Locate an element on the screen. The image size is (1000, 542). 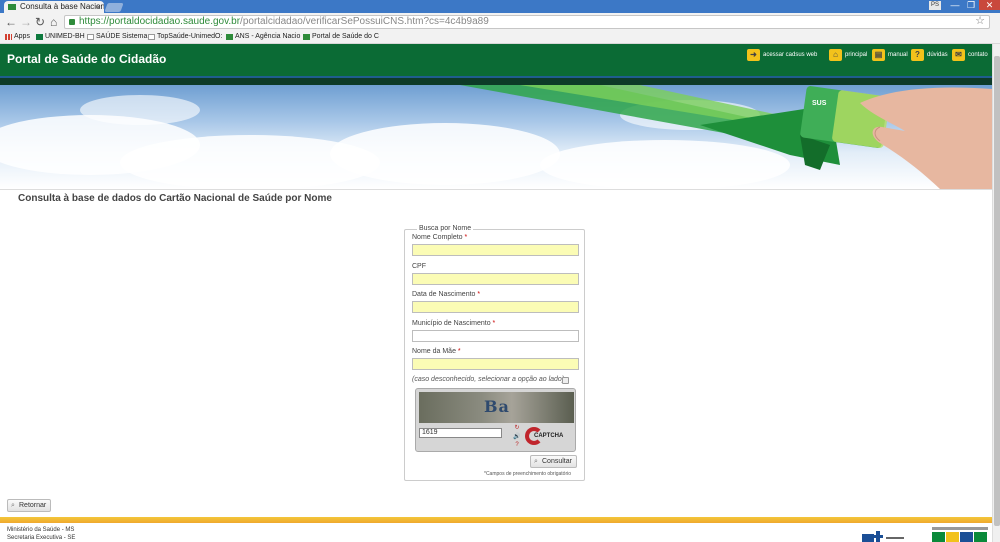
bookmark-topsaude: TopSaúde-UnimedO: is located at coordinates (185, 37).